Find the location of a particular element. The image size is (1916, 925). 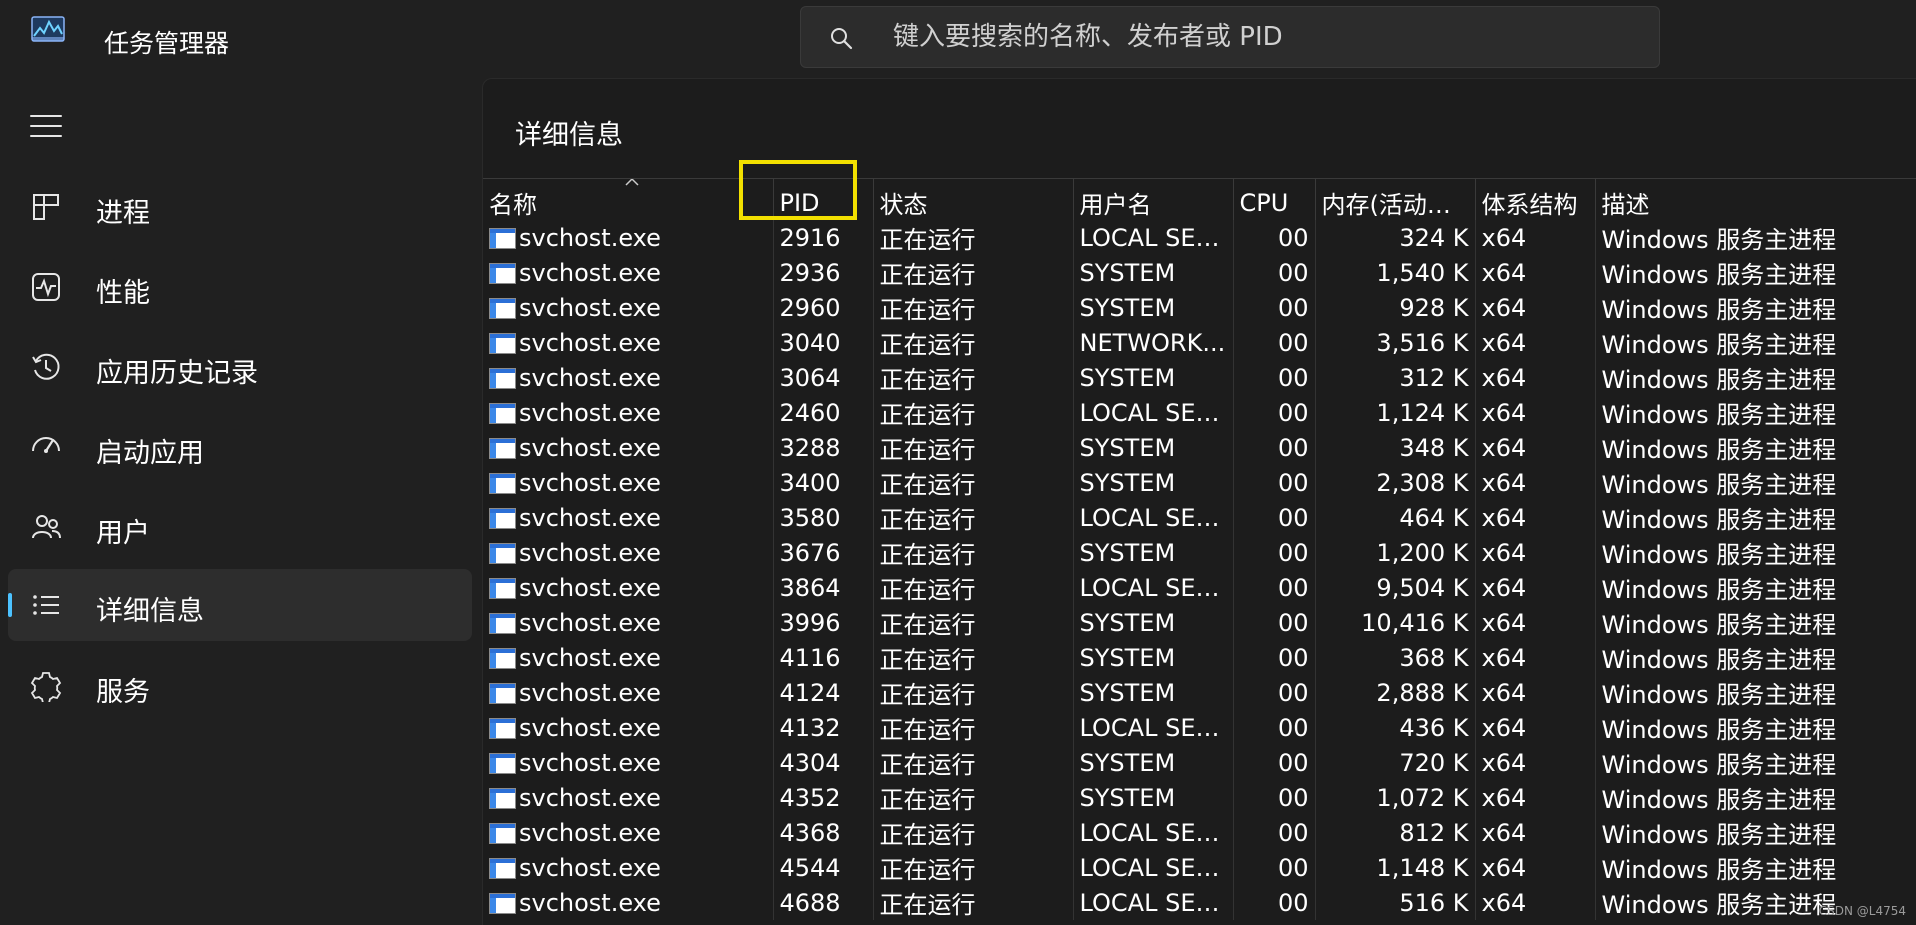

table-header-row: 名称 PID 状态 用户名 CPU 内存(活动的... 体系结构 描述 is located at coordinates (1199, 199).